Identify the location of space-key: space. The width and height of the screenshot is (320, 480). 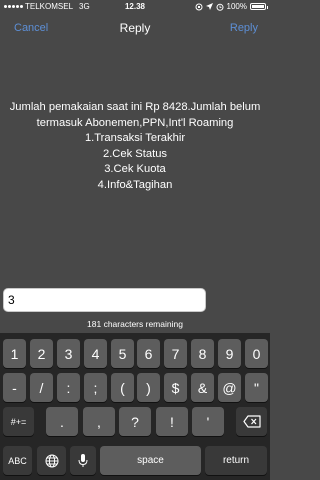
(150, 460).